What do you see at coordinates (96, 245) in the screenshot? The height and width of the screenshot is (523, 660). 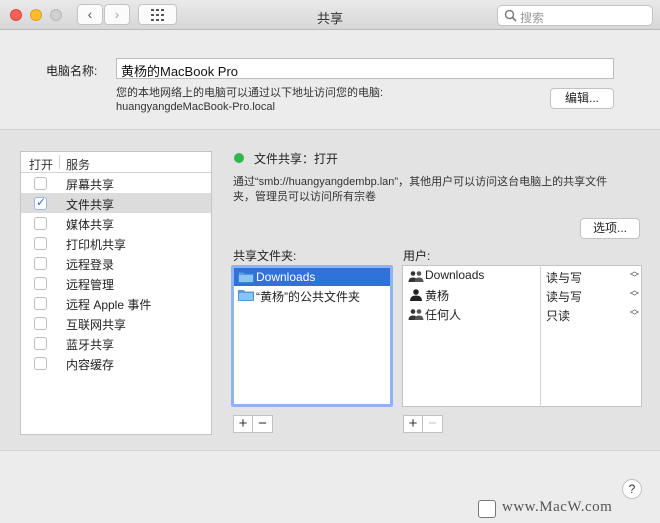 I see `service-label: 打印机共享` at bounding box center [96, 245].